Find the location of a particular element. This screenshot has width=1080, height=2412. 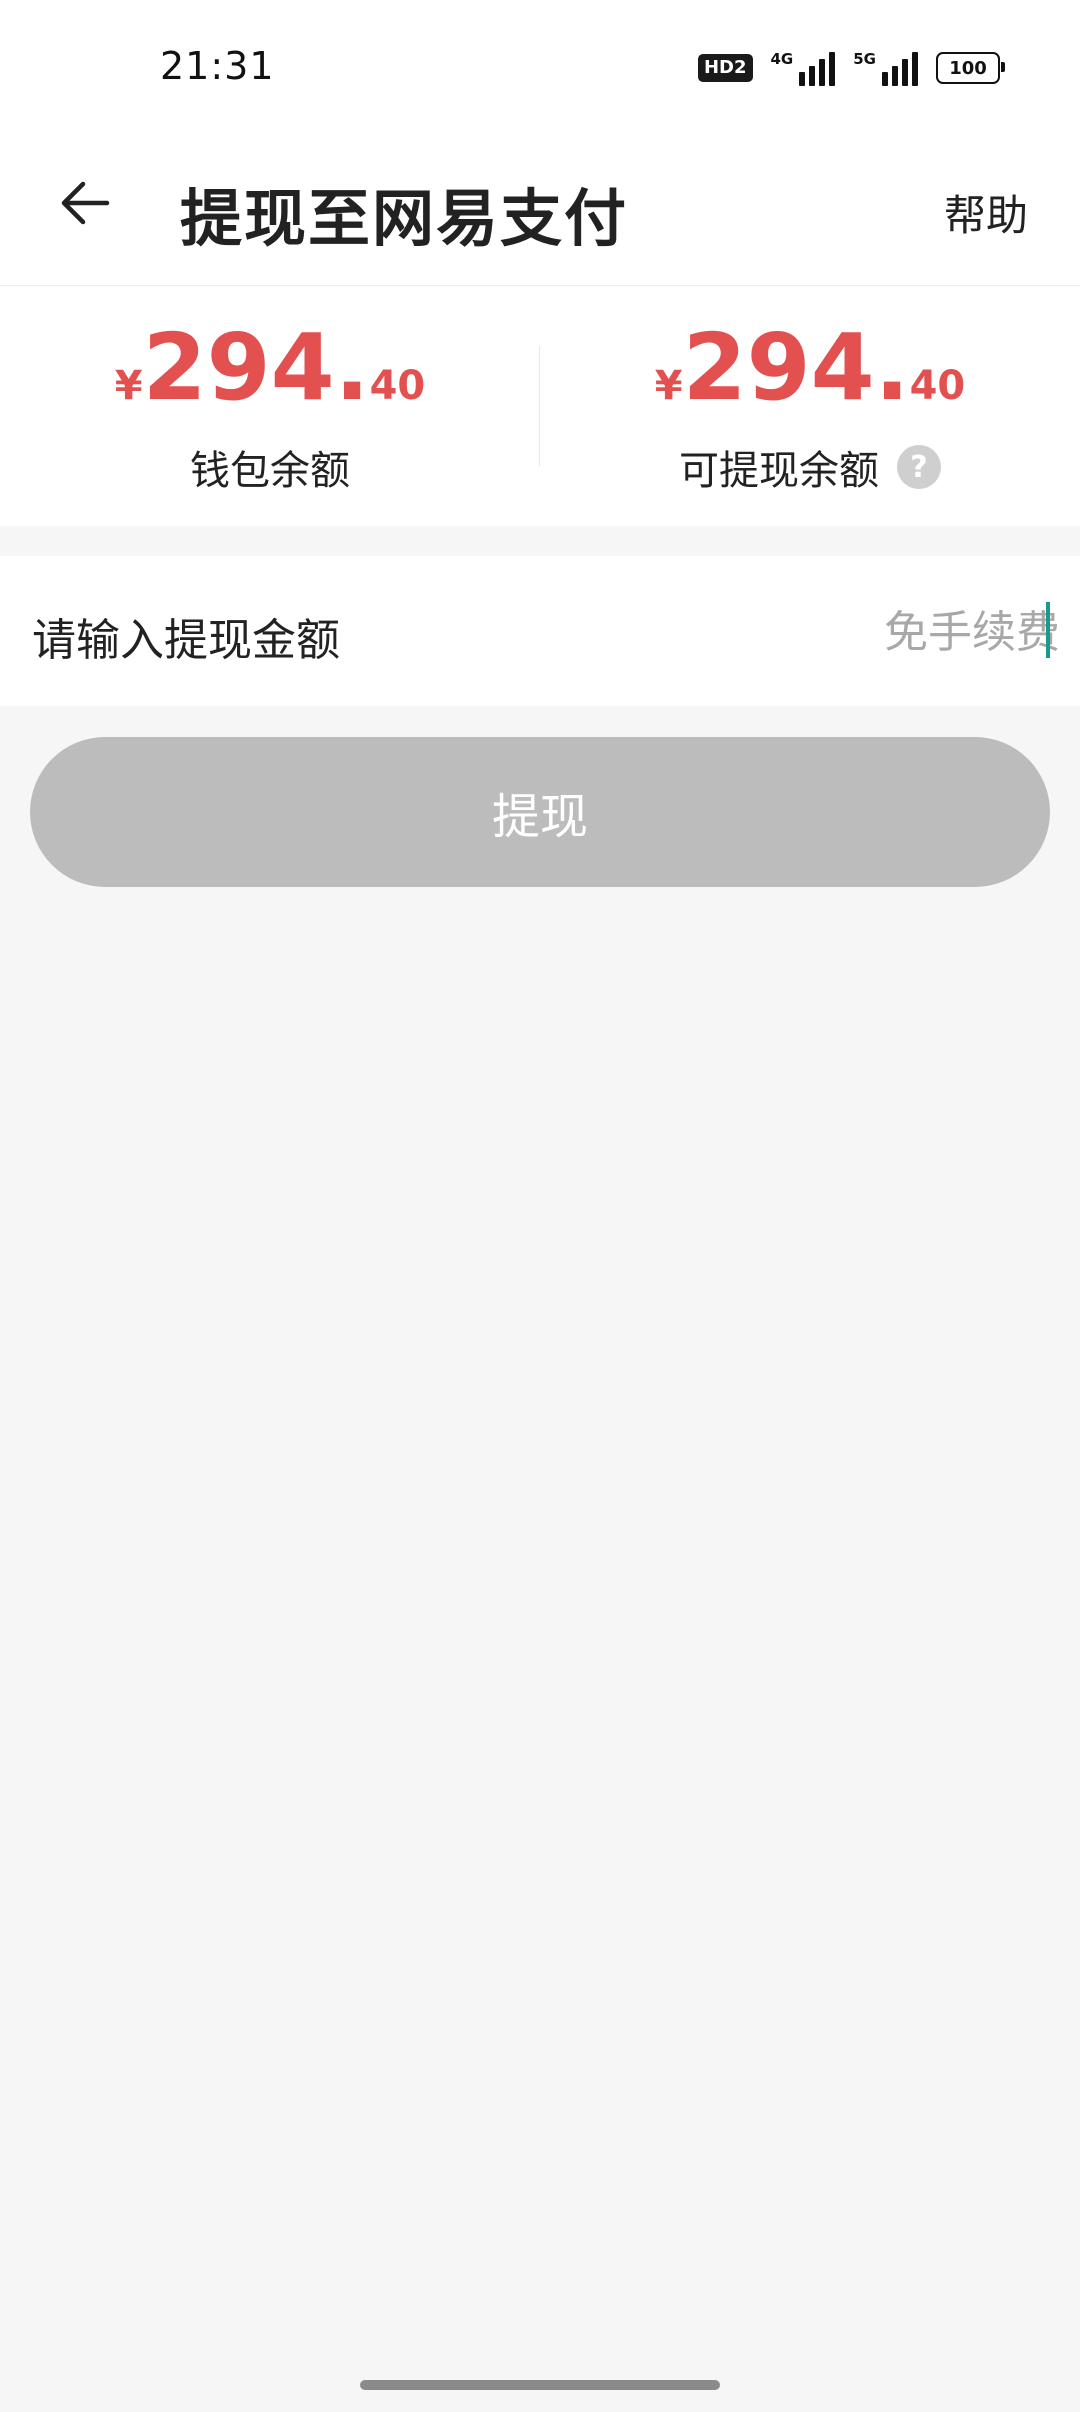

network-5g-label: 5G is located at coordinates (864, 59).